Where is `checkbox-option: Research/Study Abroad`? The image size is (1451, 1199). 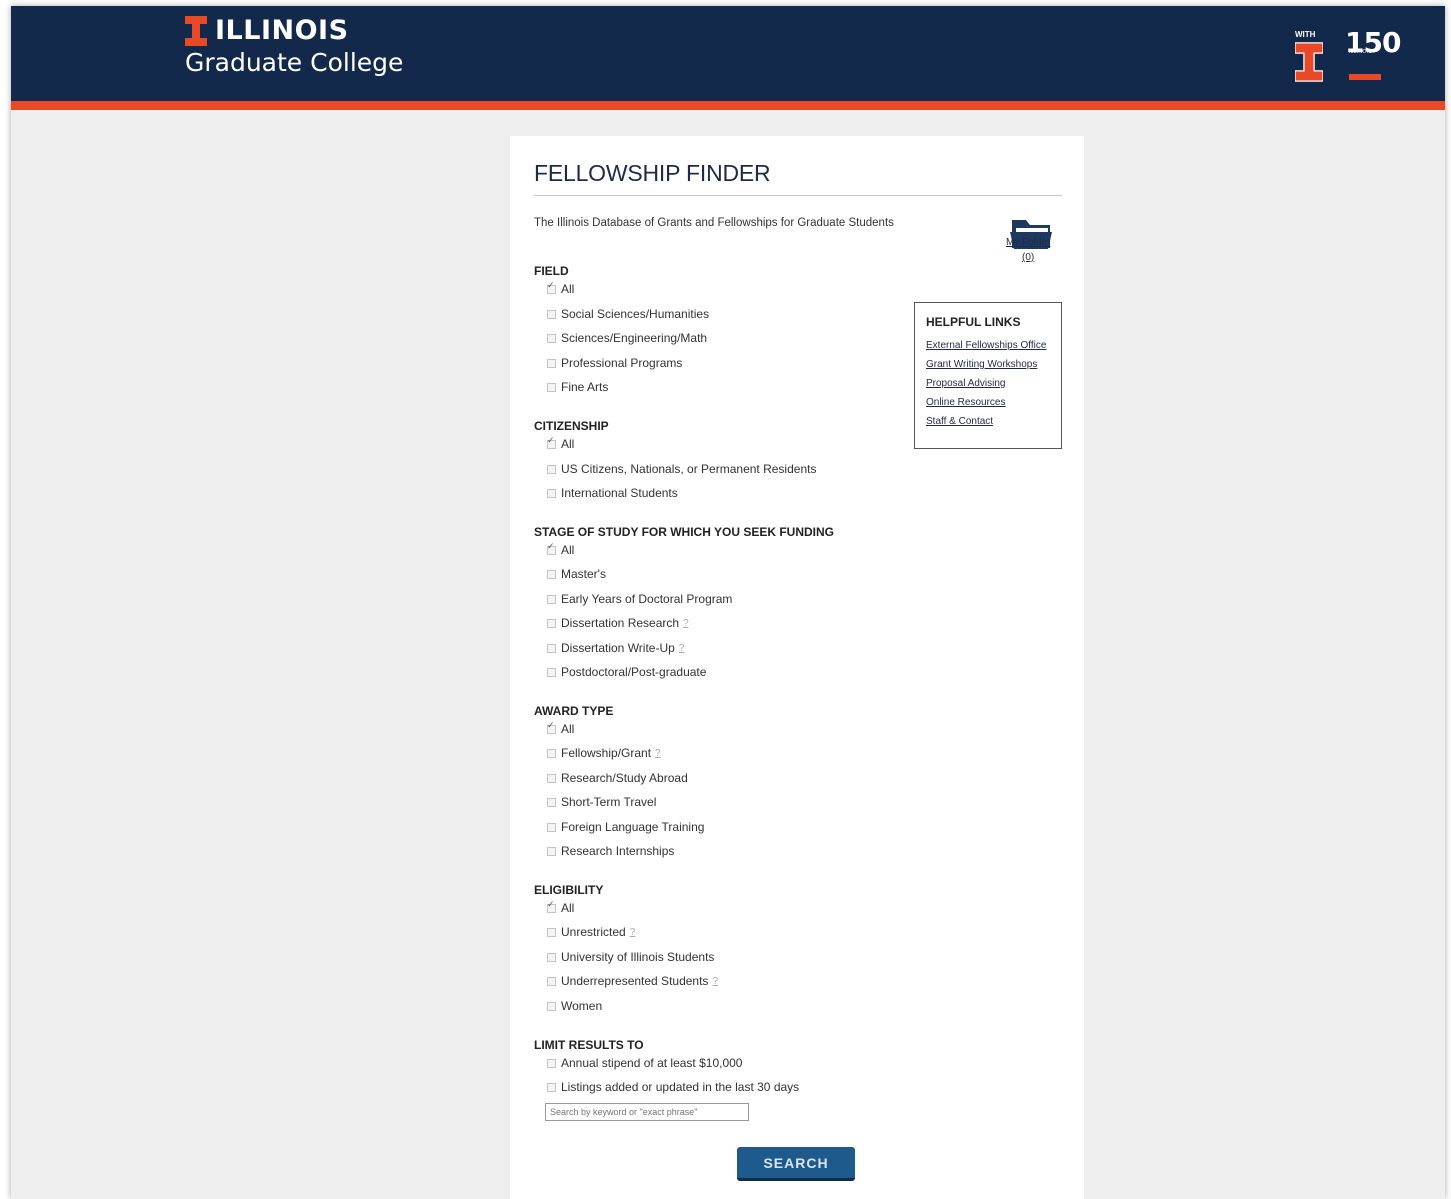 checkbox-option: Research/Study Abroad is located at coordinates (617, 778).